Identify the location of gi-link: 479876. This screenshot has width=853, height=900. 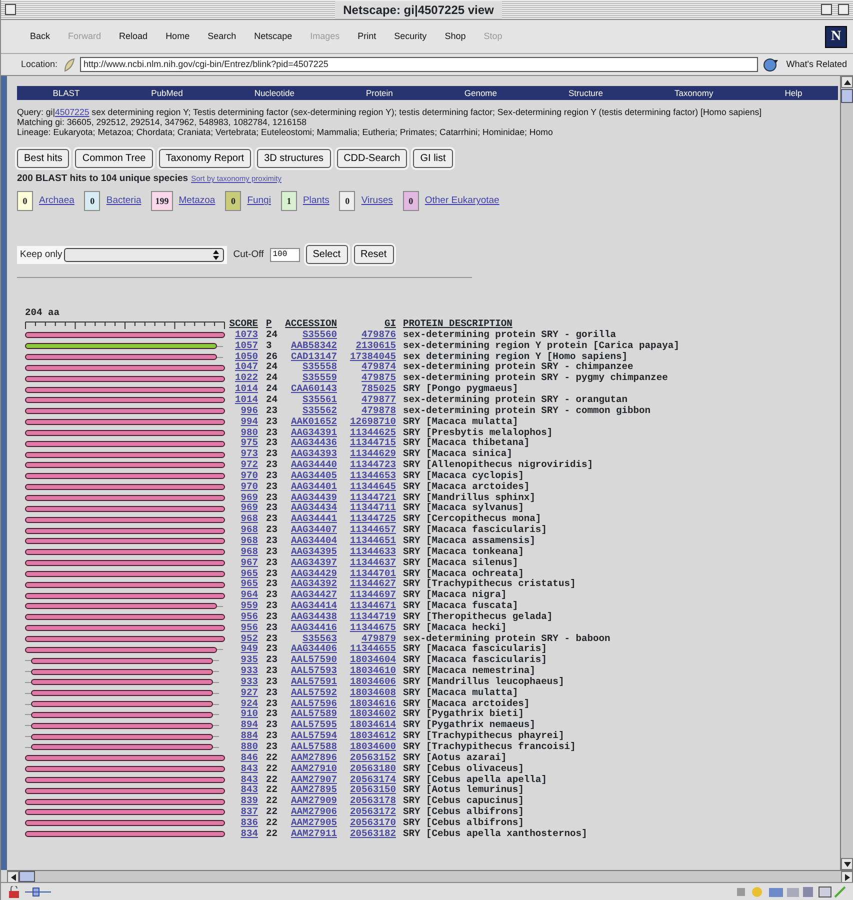
(378, 334).